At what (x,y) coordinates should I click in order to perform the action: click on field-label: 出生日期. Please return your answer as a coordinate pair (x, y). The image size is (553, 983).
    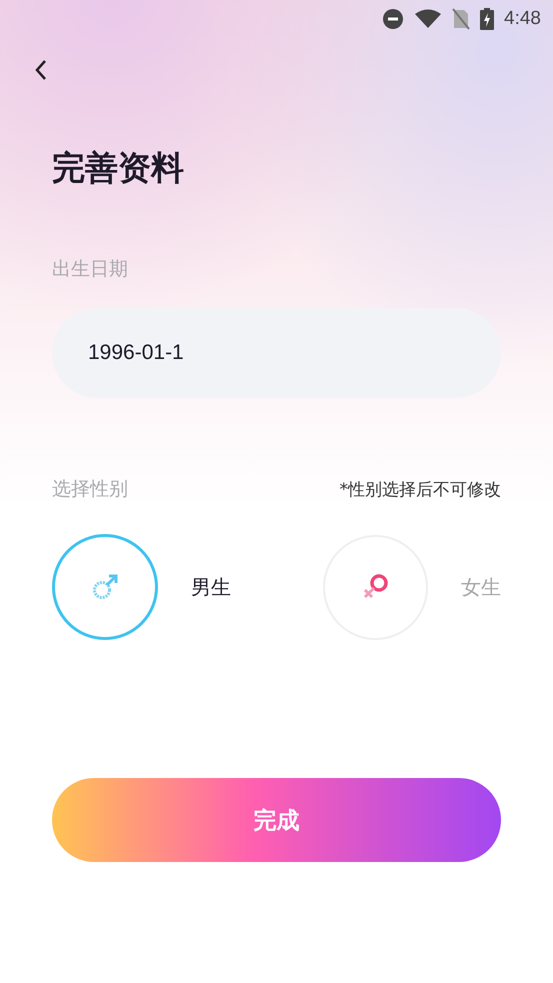
    Looking at the image, I should click on (90, 269).